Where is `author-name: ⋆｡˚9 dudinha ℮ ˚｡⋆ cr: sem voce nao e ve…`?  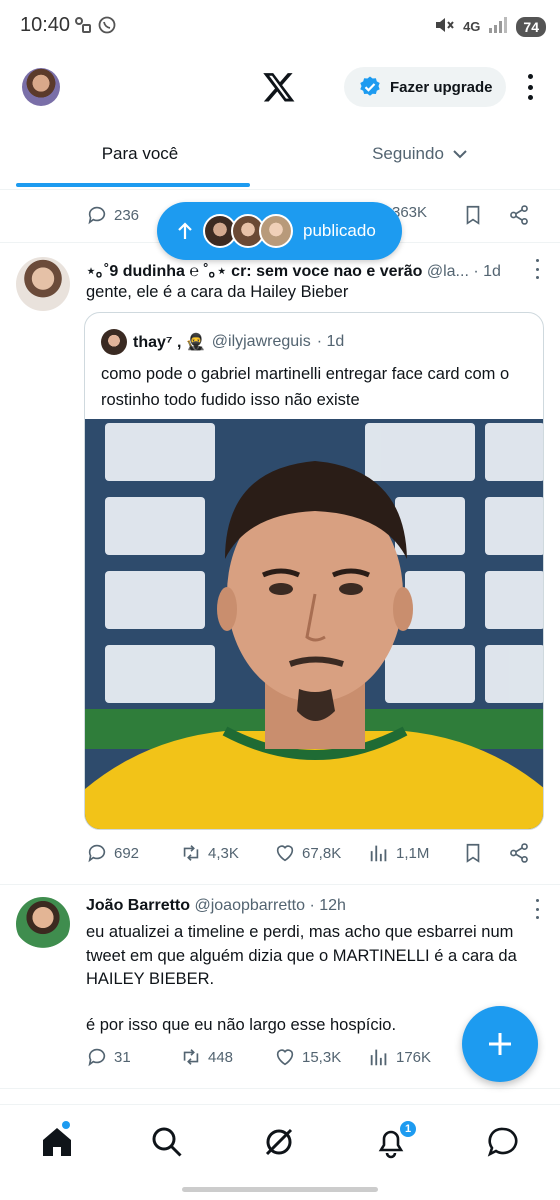
author-name: ⋆｡˚9 dudinha ℮ ˚｡⋆ cr: sem voce nao e ve… is located at coordinates (254, 271).